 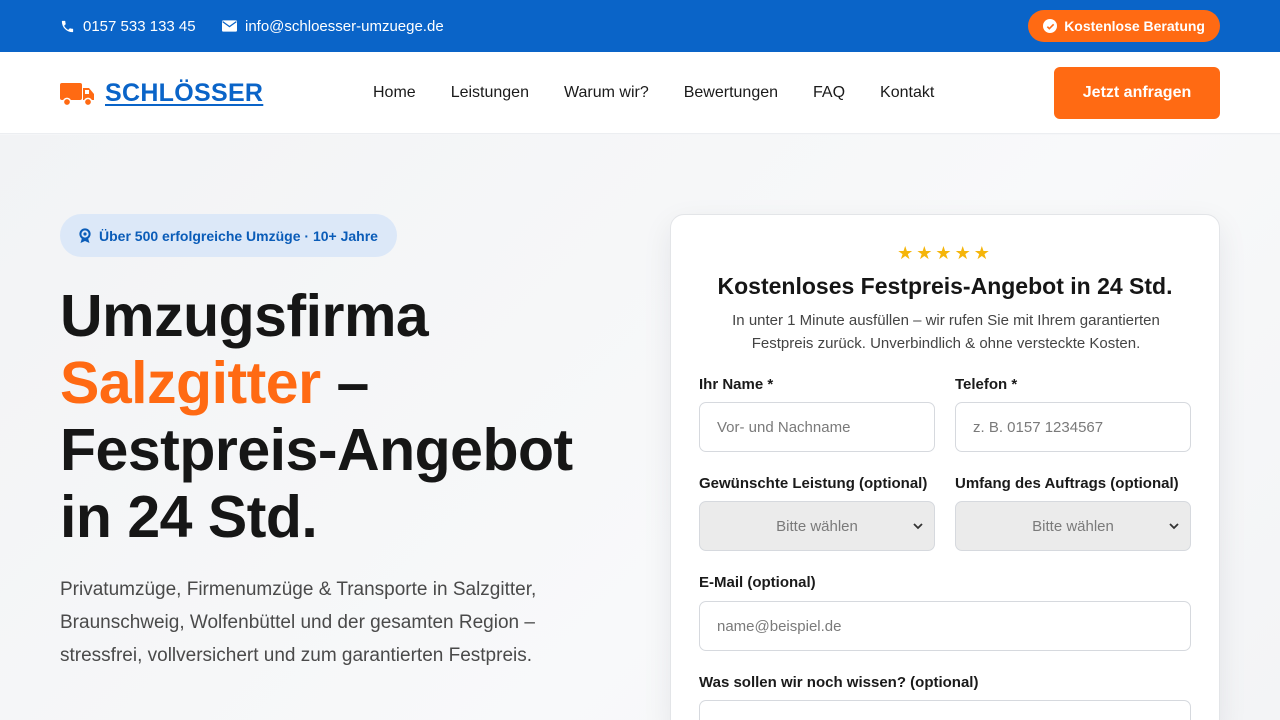 What do you see at coordinates (85, 235) in the screenshot?
I see `award-icon` at bounding box center [85, 235].